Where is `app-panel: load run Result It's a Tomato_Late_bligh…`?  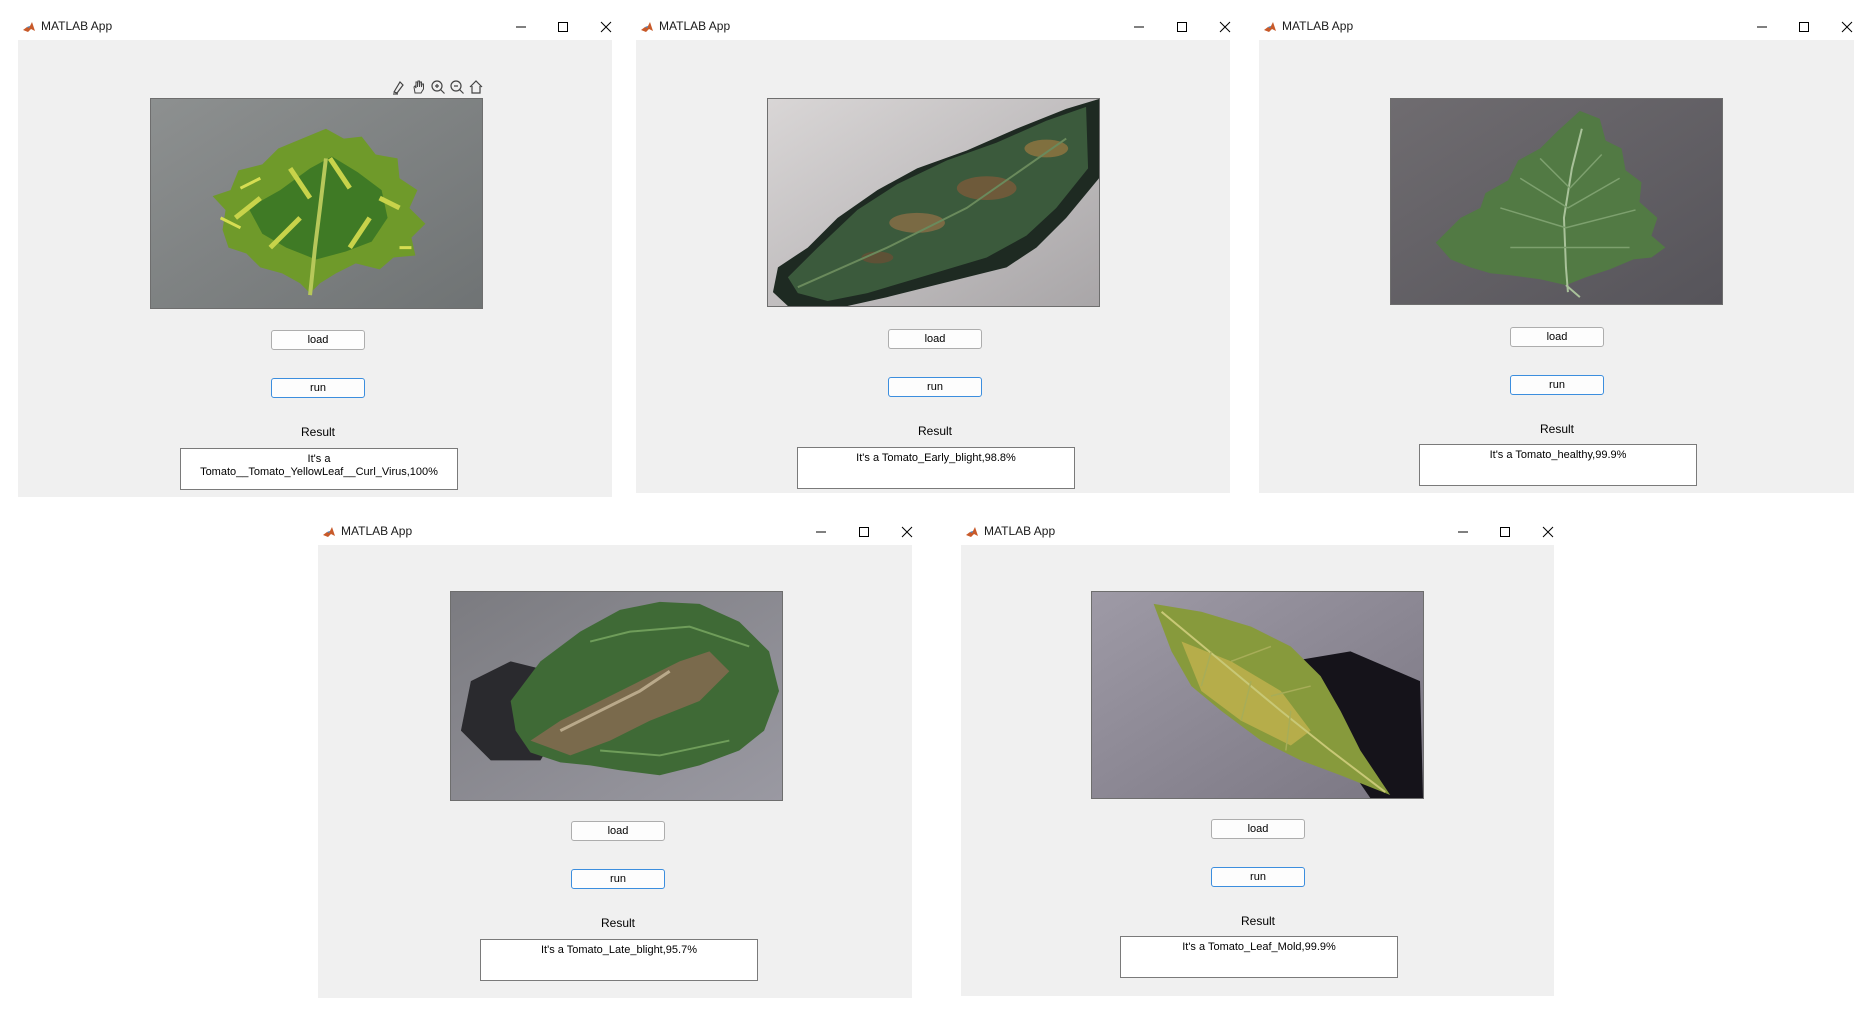 app-panel: load run Result It's a Tomato_Late_bligh… is located at coordinates (615, 771).